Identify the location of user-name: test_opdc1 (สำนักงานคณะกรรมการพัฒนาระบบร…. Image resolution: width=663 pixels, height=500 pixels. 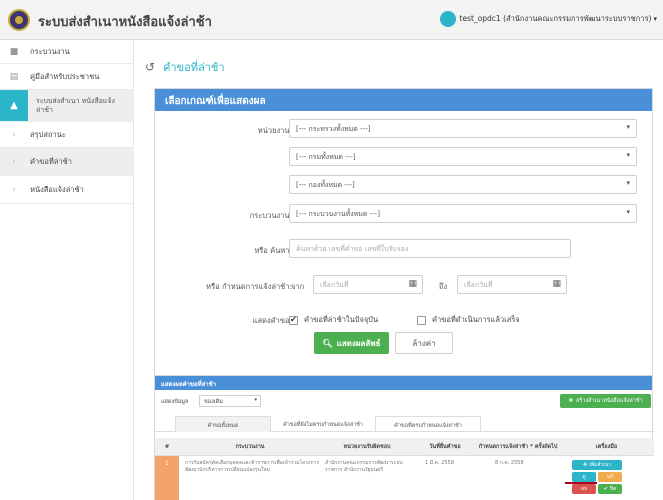
(556, 19).